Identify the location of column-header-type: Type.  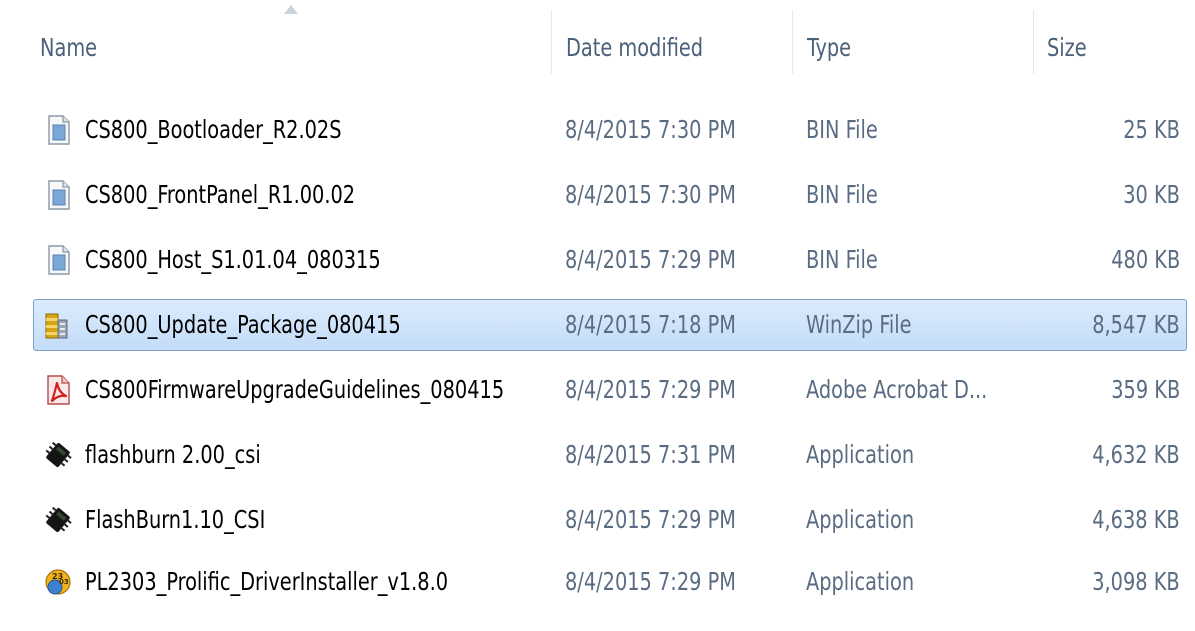
(829, 48).